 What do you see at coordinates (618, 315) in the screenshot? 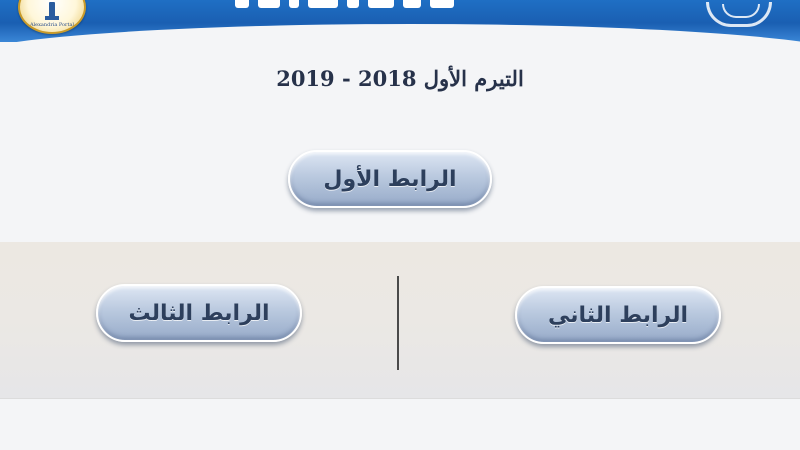
I see `second-link-button: الرابط الثاني` at bounding box center [618, 315].